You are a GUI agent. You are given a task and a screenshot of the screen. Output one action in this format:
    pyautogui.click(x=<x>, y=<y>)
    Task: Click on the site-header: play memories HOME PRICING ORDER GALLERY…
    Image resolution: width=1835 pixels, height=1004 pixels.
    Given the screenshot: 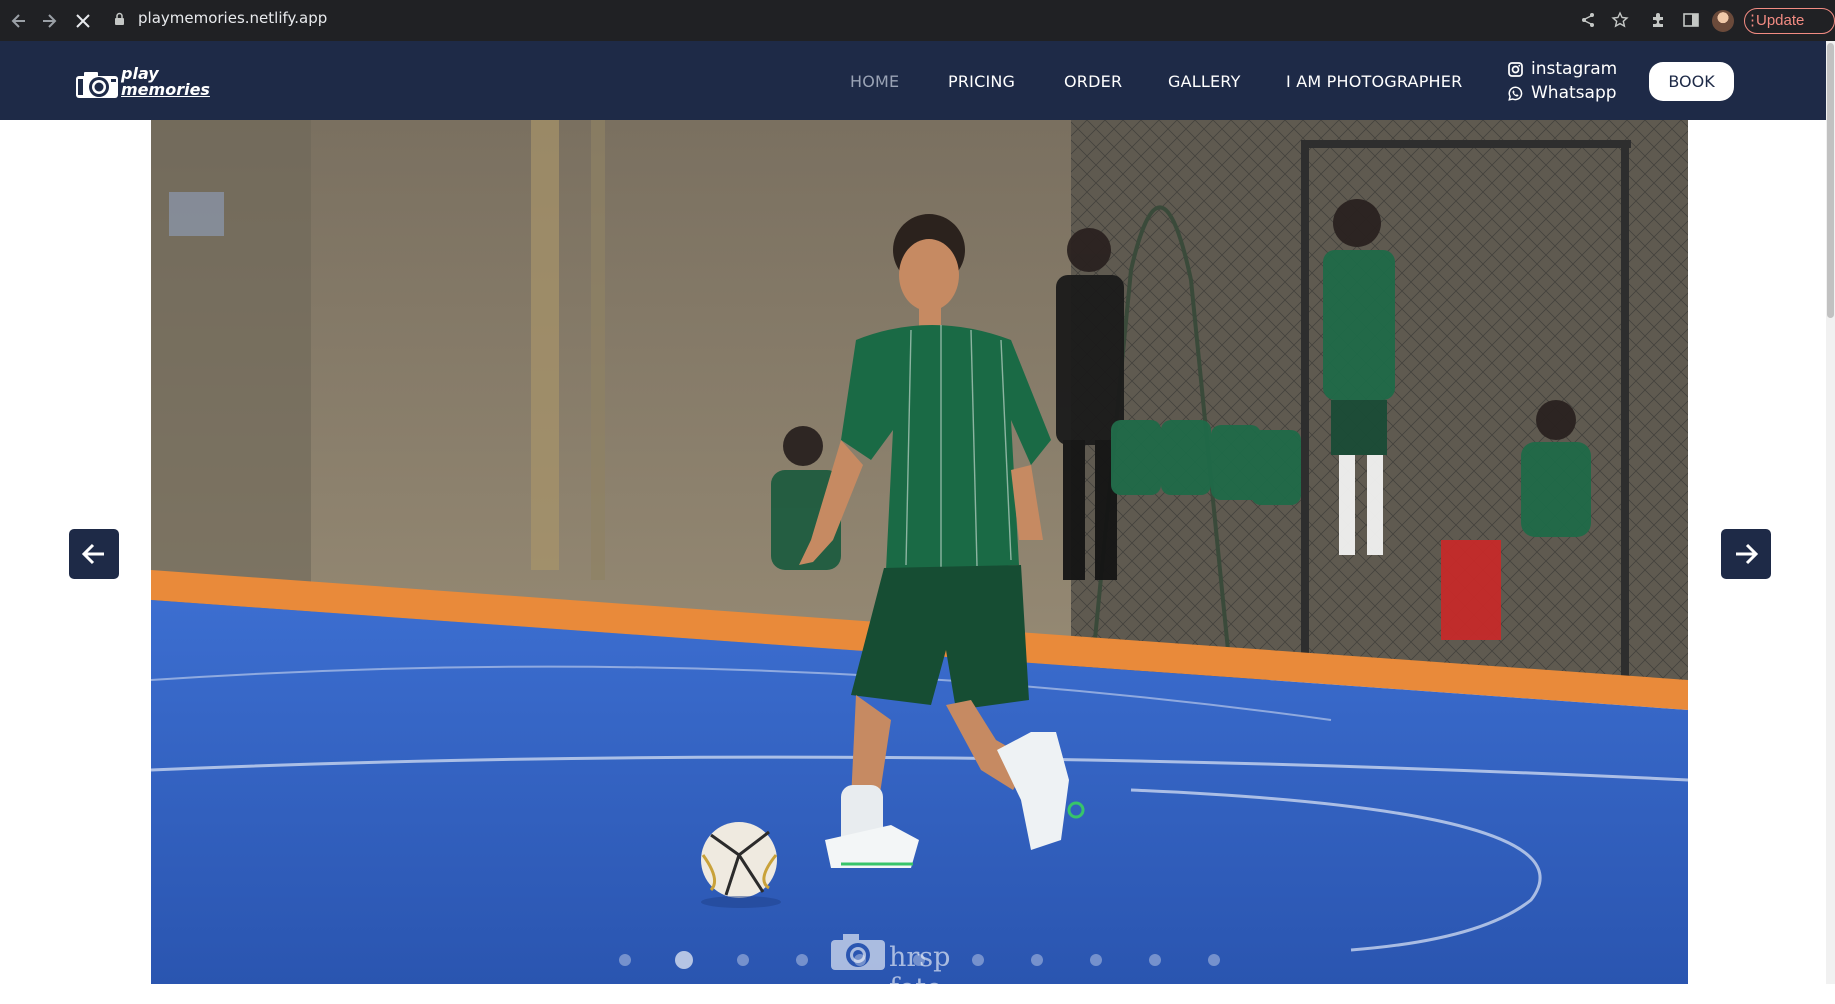 What is the action you would take?
    pyautogui.click(x=913, y=80)
    